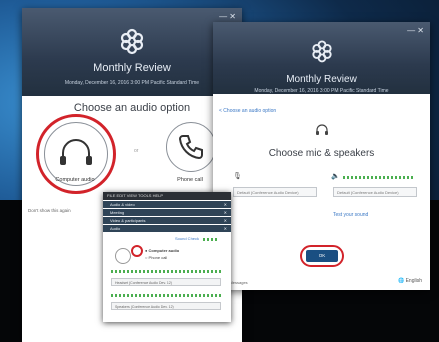  Describe the element at coordinates (122, 204) in the screenshot. I see `panel-row-label: Audio & video` at that location.